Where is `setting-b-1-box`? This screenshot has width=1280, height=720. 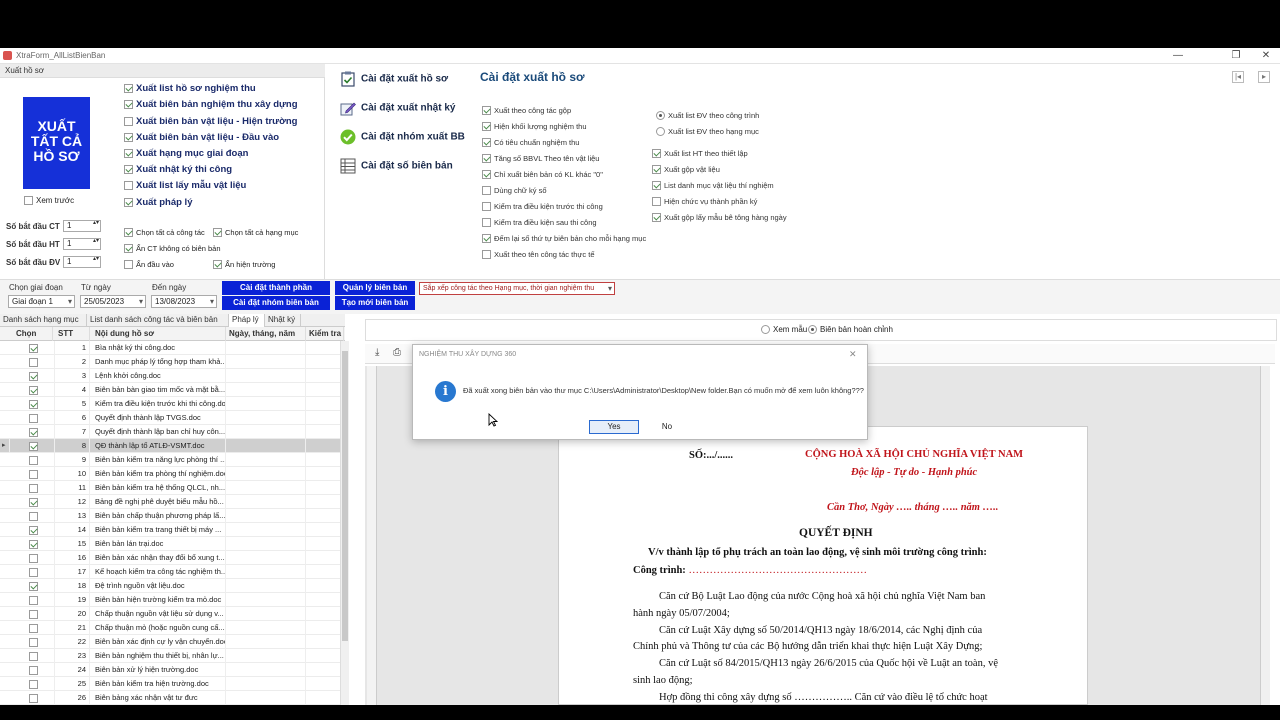
setting-b-1-box is located at coordinates (656, 169).